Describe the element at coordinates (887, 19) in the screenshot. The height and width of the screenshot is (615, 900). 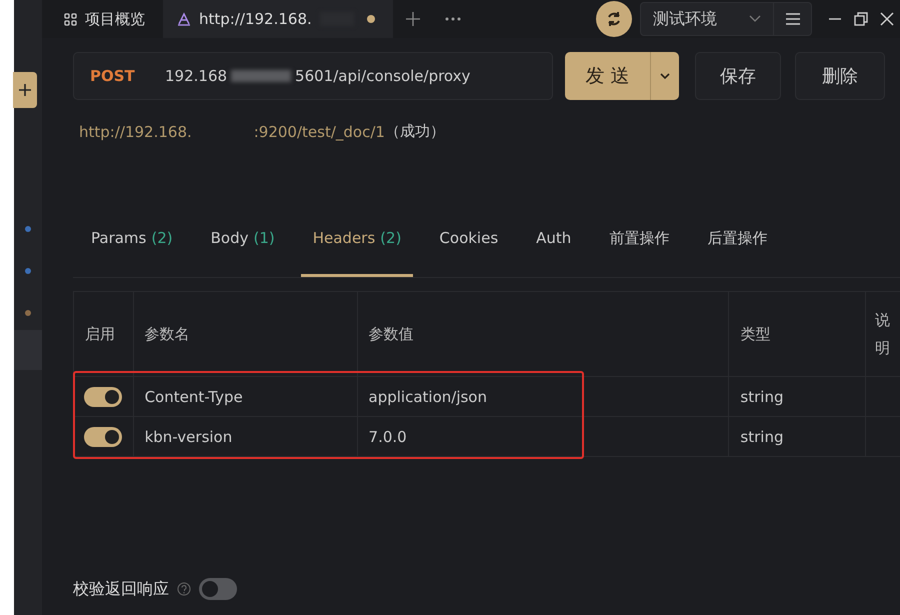
I see `close-icon` at that location.